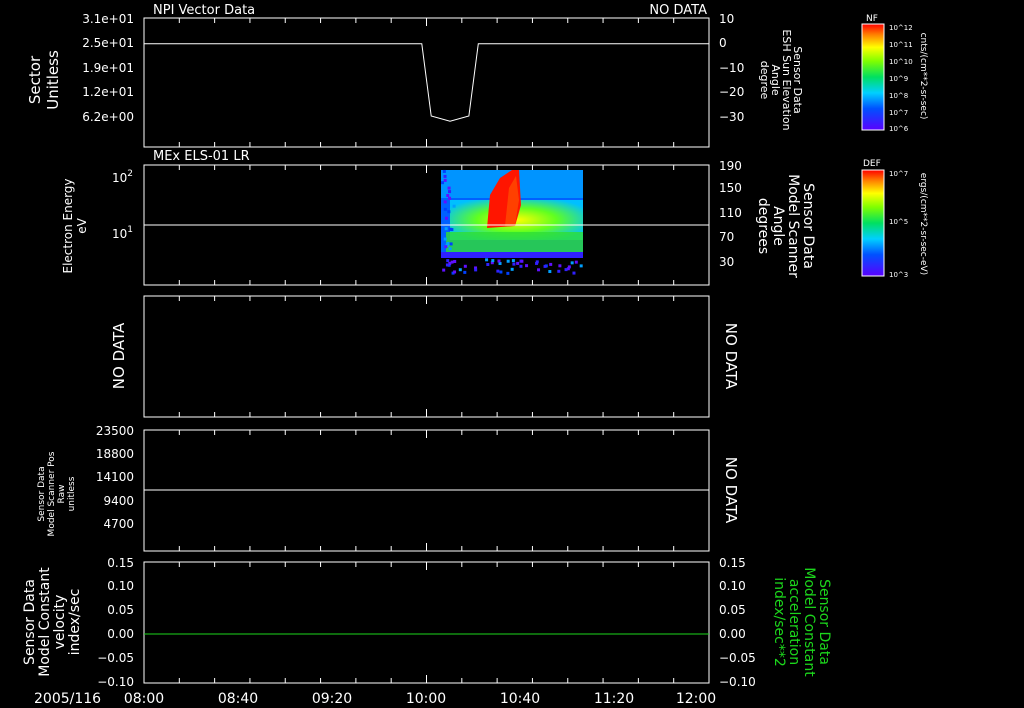  I want to click on p1-ylabel-line: Unitless, so click(53, 80).